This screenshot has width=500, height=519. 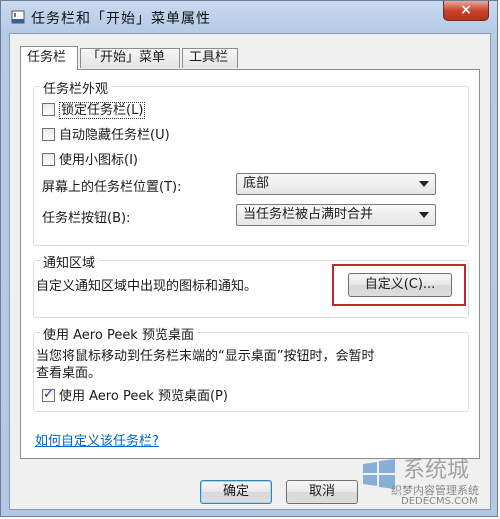 I want to click on autohide-label: 自动隐藏任务栏(U), so click(x=114, y=135).